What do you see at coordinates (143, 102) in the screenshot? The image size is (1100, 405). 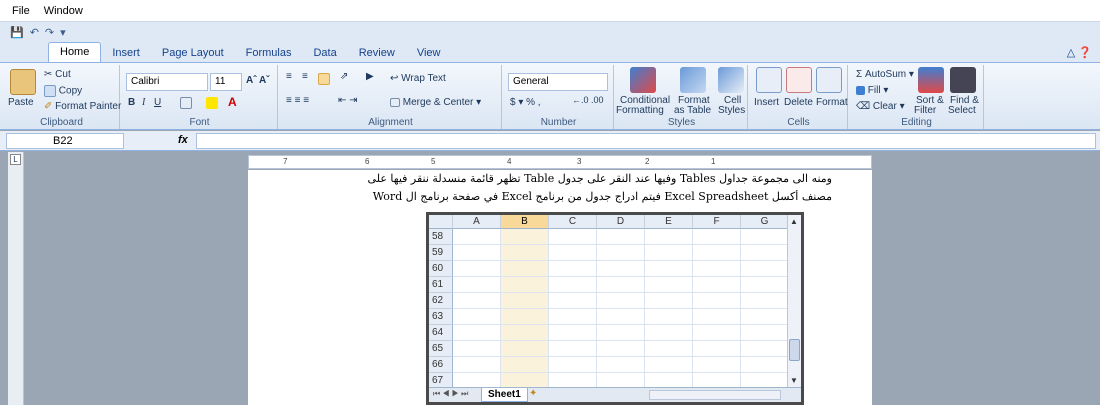 I see `italic-button: I` at bounding box center [143, 102].